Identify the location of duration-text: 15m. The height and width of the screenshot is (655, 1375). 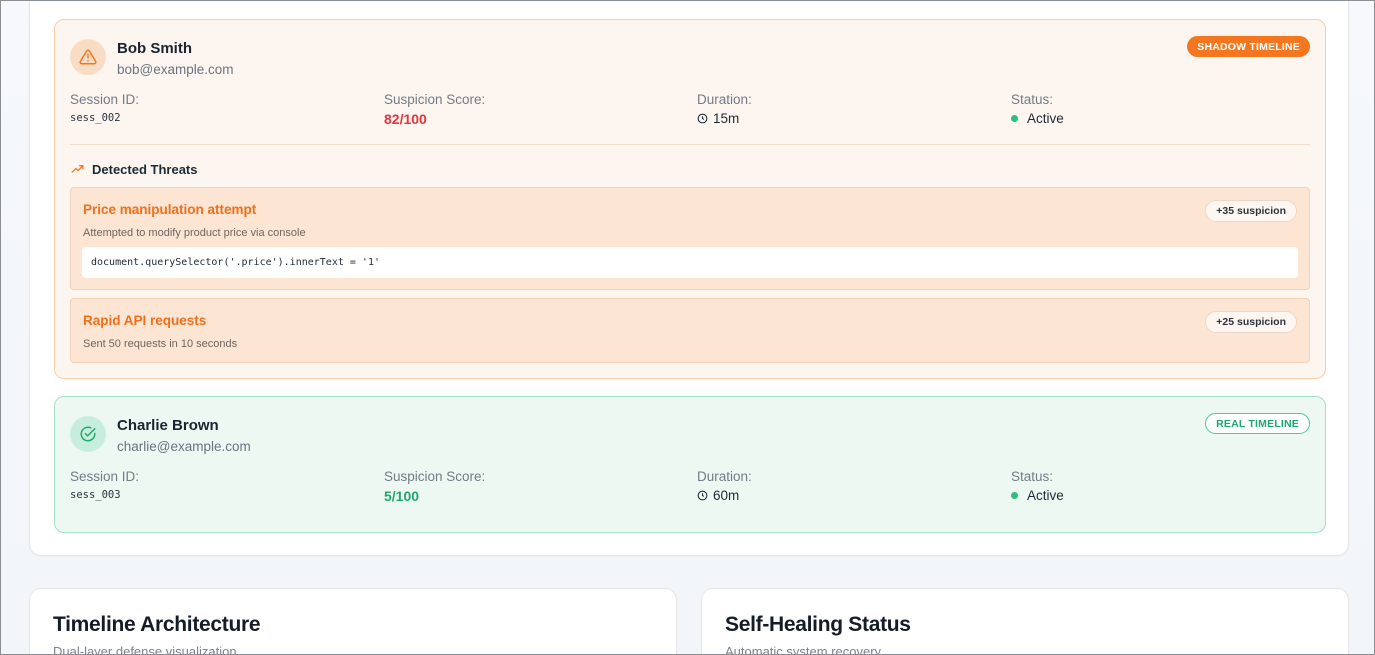
(726, 118).